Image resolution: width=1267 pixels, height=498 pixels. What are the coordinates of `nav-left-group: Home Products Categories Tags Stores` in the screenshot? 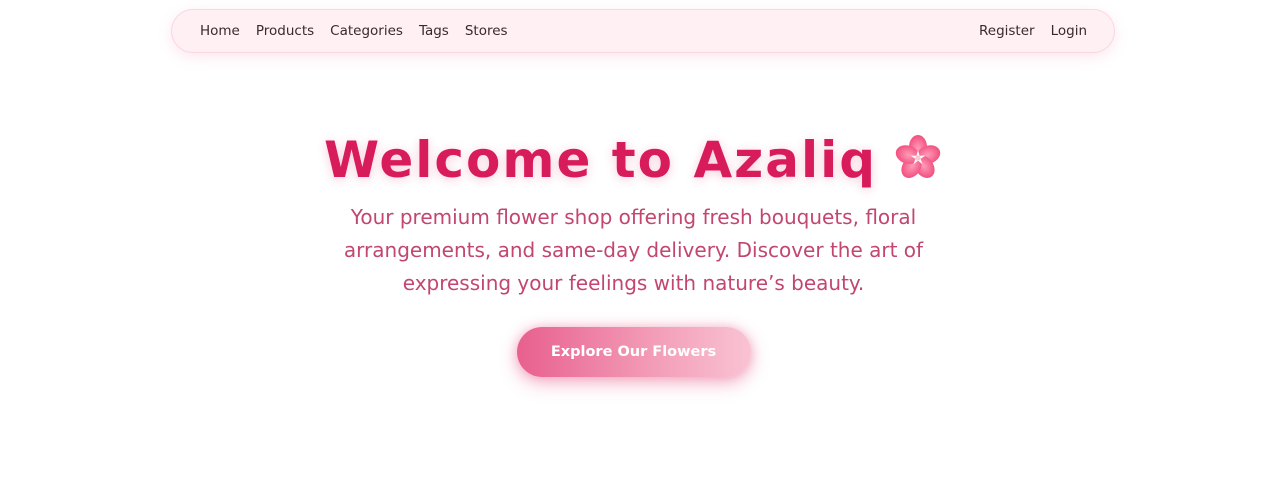 It's located at (354, 31).